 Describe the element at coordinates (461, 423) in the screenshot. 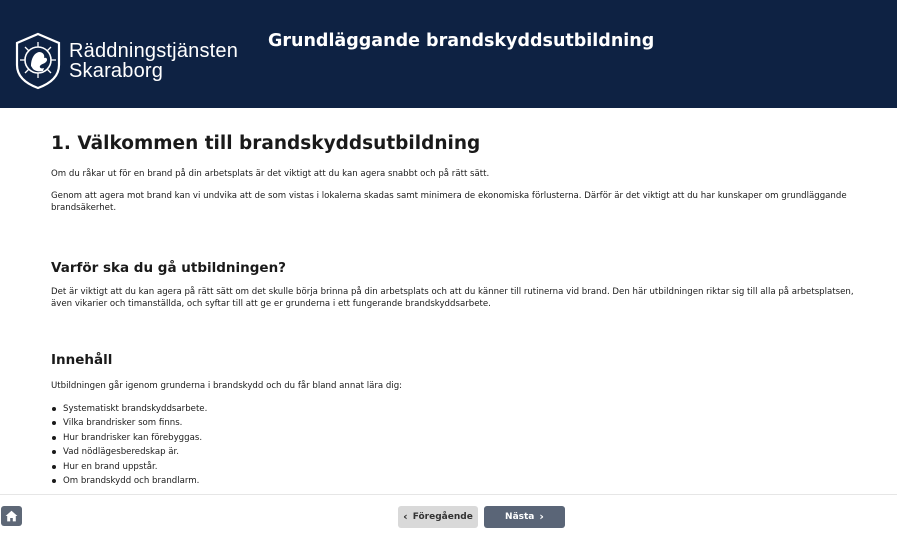

I see `list-item: Vilka brandrisker som finns.` at that location.